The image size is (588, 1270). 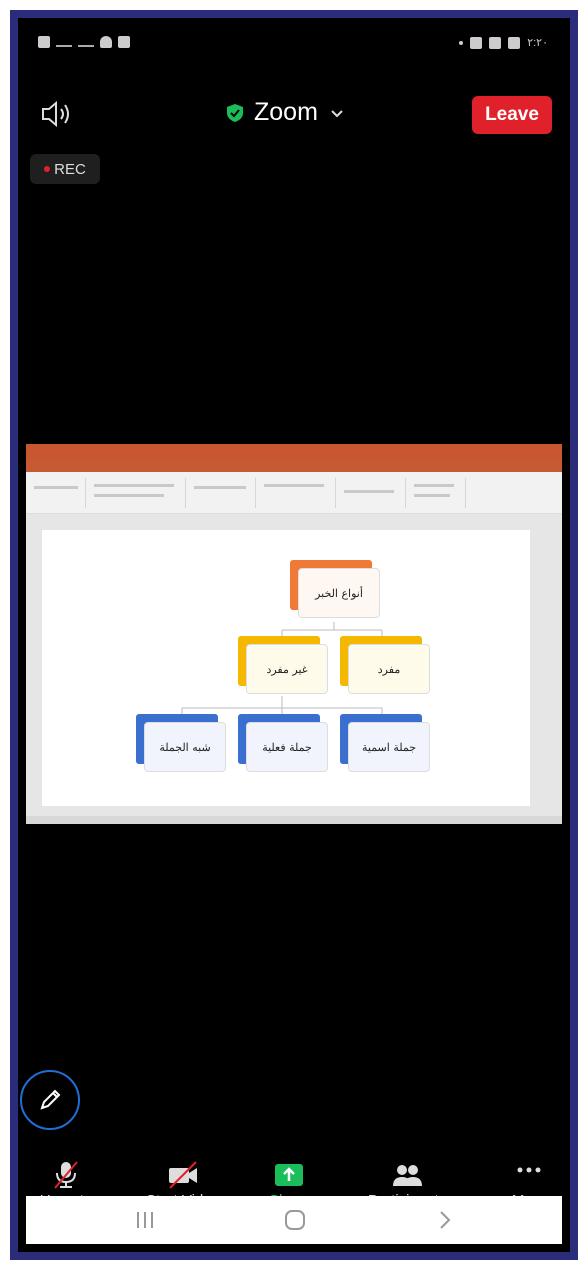 I want to click on diagram-node-level3: جملة فعلية, so click(x=283, y=743).